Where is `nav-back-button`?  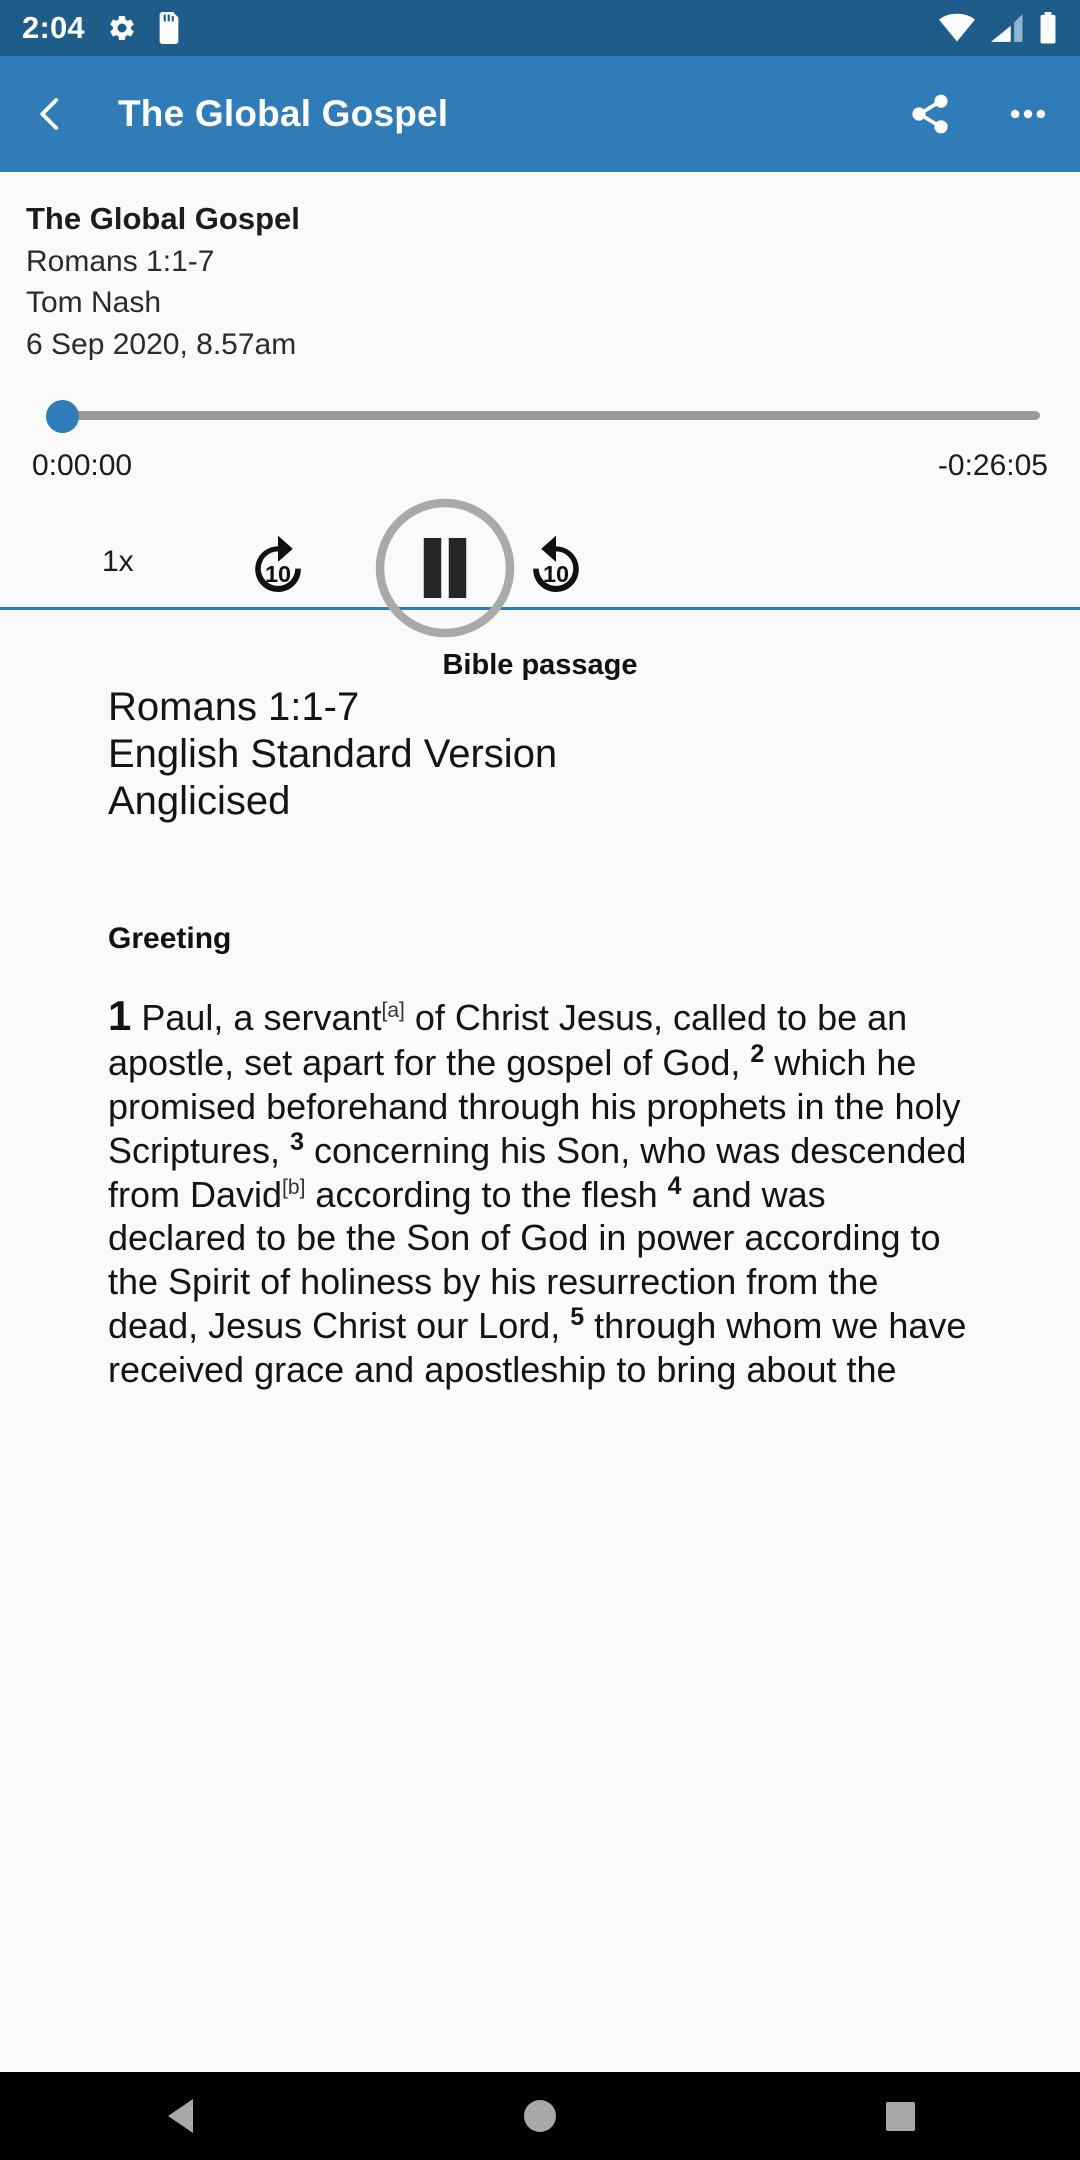
nav-back-button is located at coordinates (180, 2116).